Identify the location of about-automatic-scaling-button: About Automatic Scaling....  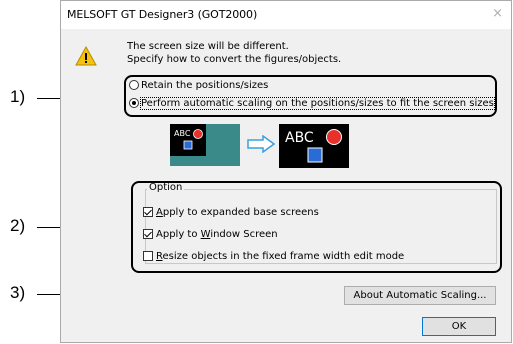
(420, 295).